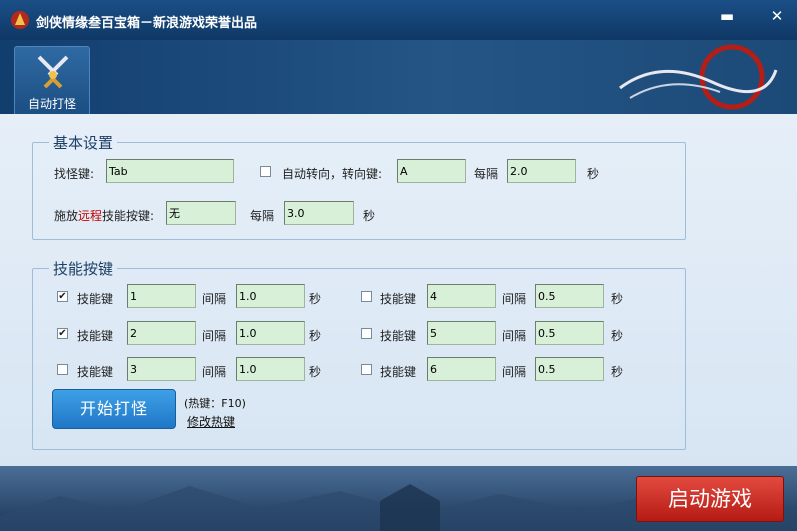 The image size is (797, 531). Describe the element at coordinates (95, 336) in the screenshot. I see `skill-key-label-2: 技能键` at that location.